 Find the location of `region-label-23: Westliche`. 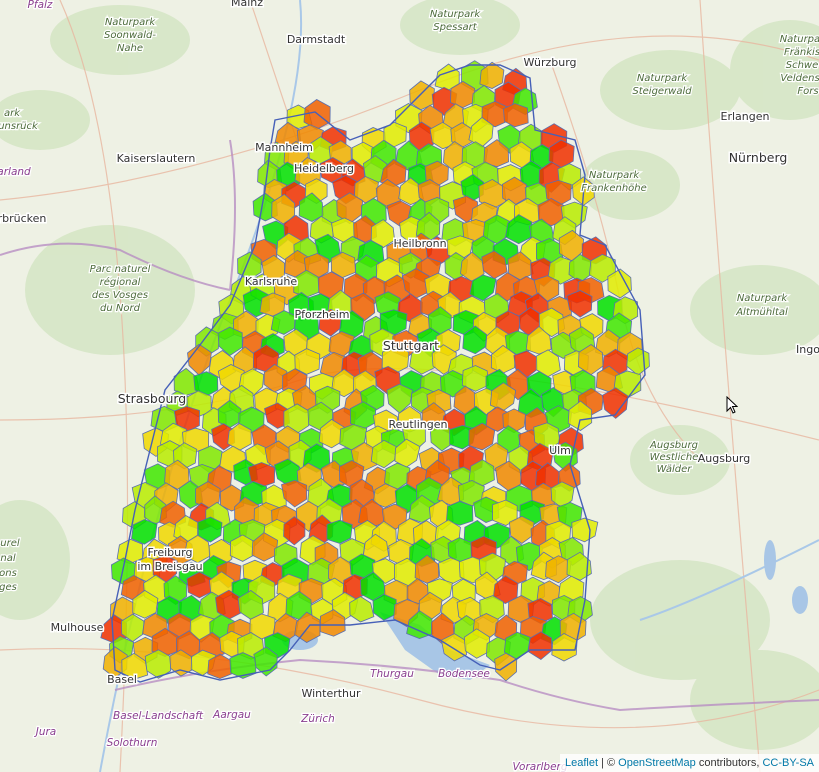

region-label-23: Westliche is located at coordinates (674, 457).